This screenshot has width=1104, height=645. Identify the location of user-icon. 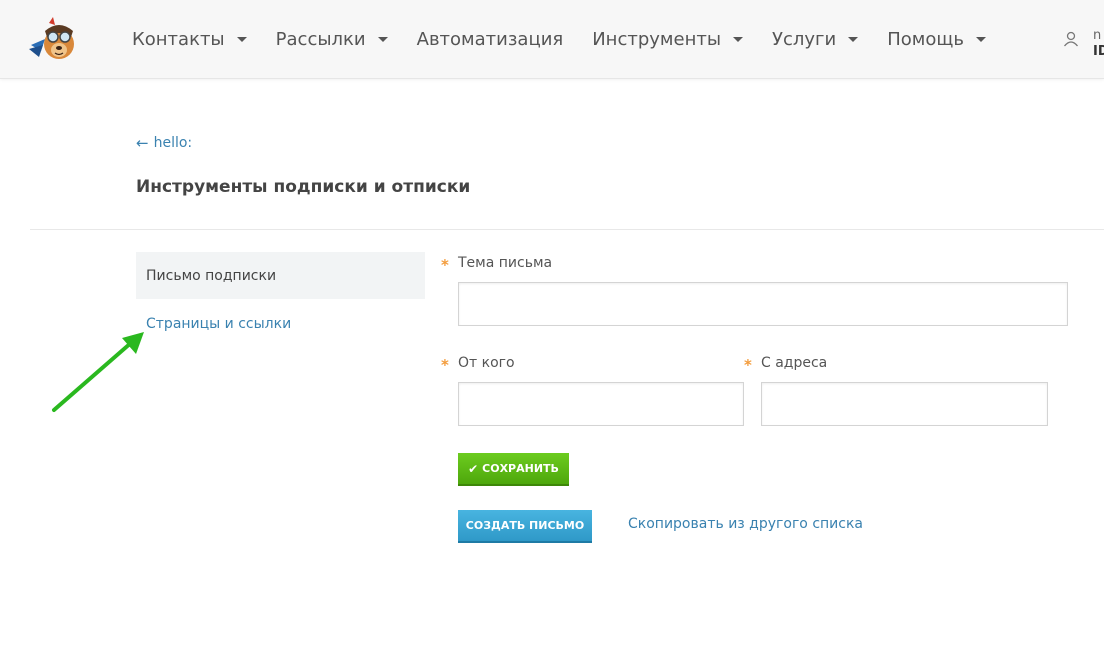
(1071, 39).